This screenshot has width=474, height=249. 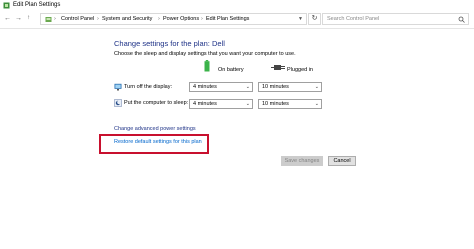 What do you see at coordinates (290, 87) in the screenshot?
I see `display-plugged-select: 10 minutes ⌄` at bounding box center [290, 87].